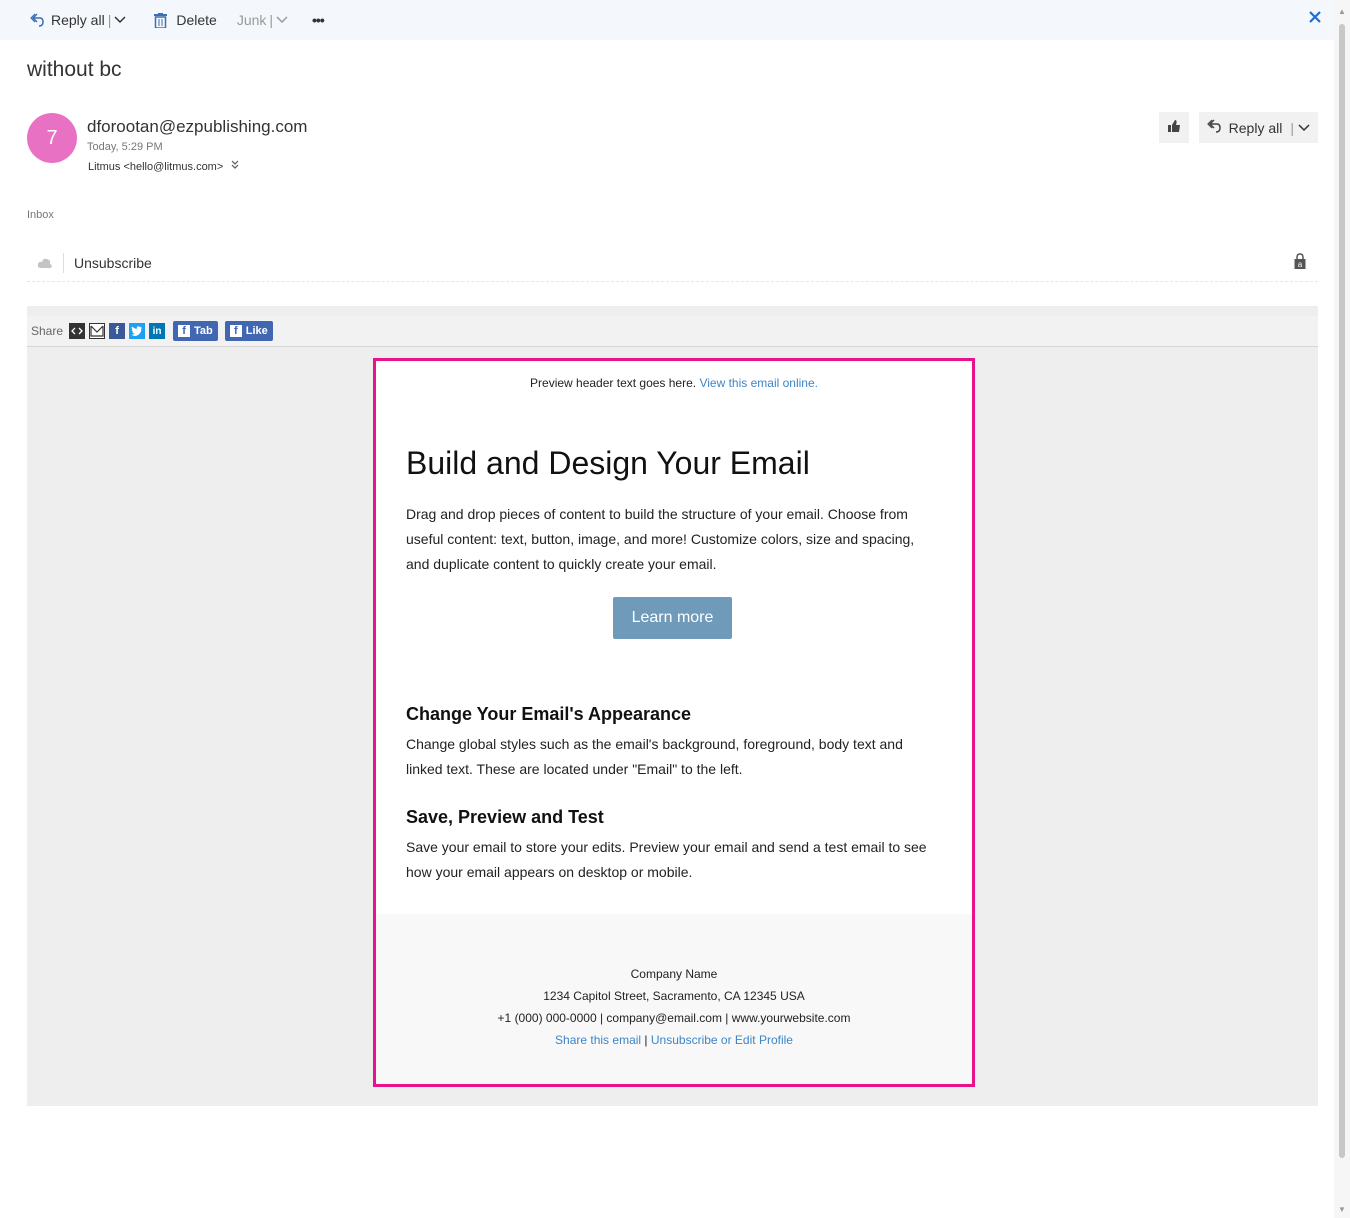  What do you see at coordinates (672, 618) in the screenshot?
I see `learn-more-button: Learn more` at bounding box center [672, 618].